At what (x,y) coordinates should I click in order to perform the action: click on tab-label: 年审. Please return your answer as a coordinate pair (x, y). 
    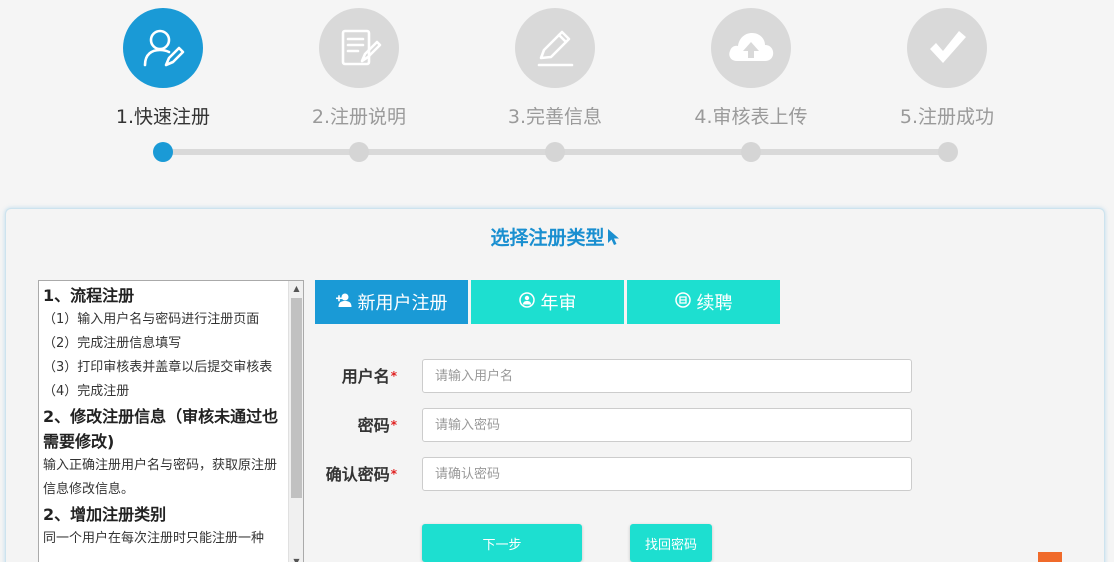
    Looking at the image, I should click on (558, 303).